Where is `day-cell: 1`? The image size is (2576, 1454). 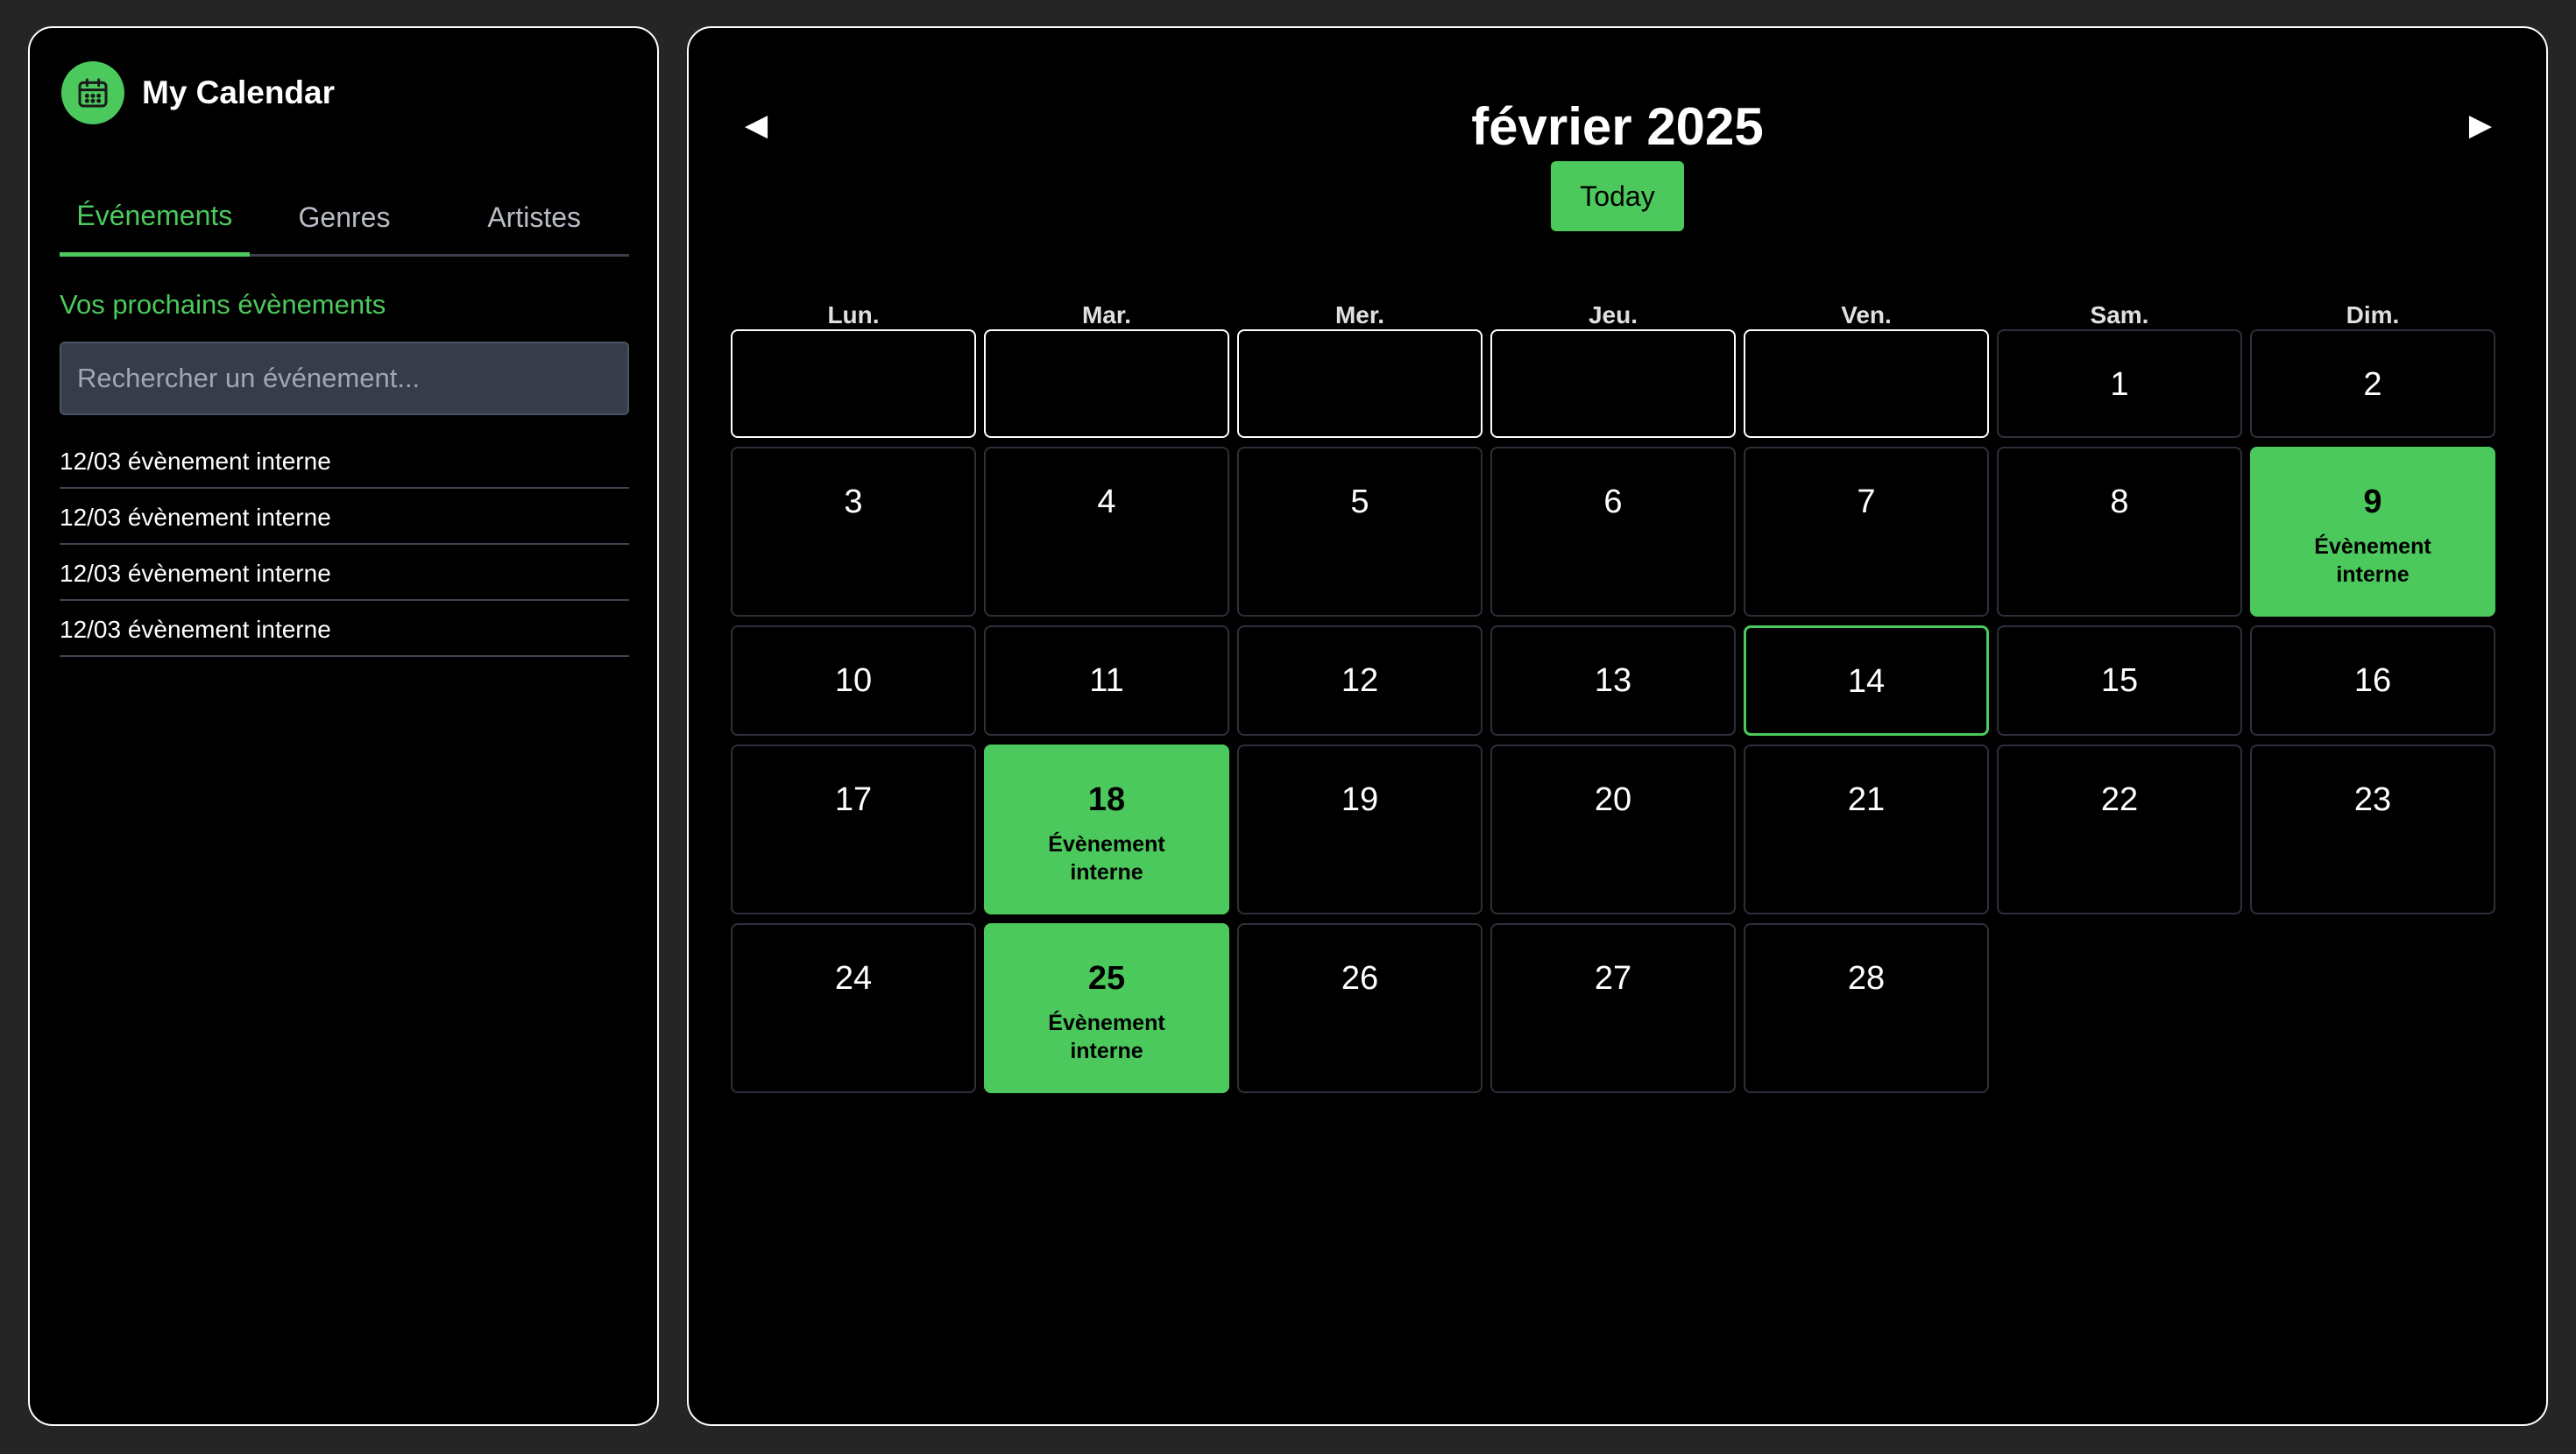
day-cell: 1 is located at coordinates (2119, 383).